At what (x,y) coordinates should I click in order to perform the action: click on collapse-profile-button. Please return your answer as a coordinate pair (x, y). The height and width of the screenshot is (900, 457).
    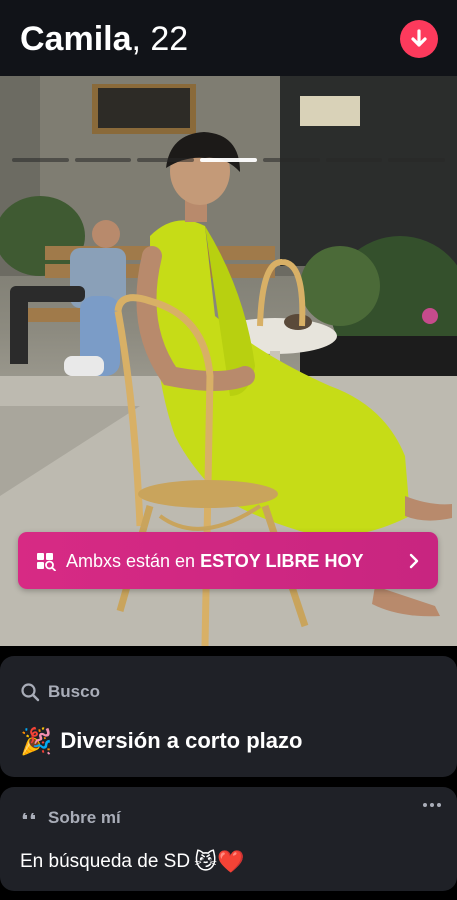
    Looking at the image, I should click on (419, 39).